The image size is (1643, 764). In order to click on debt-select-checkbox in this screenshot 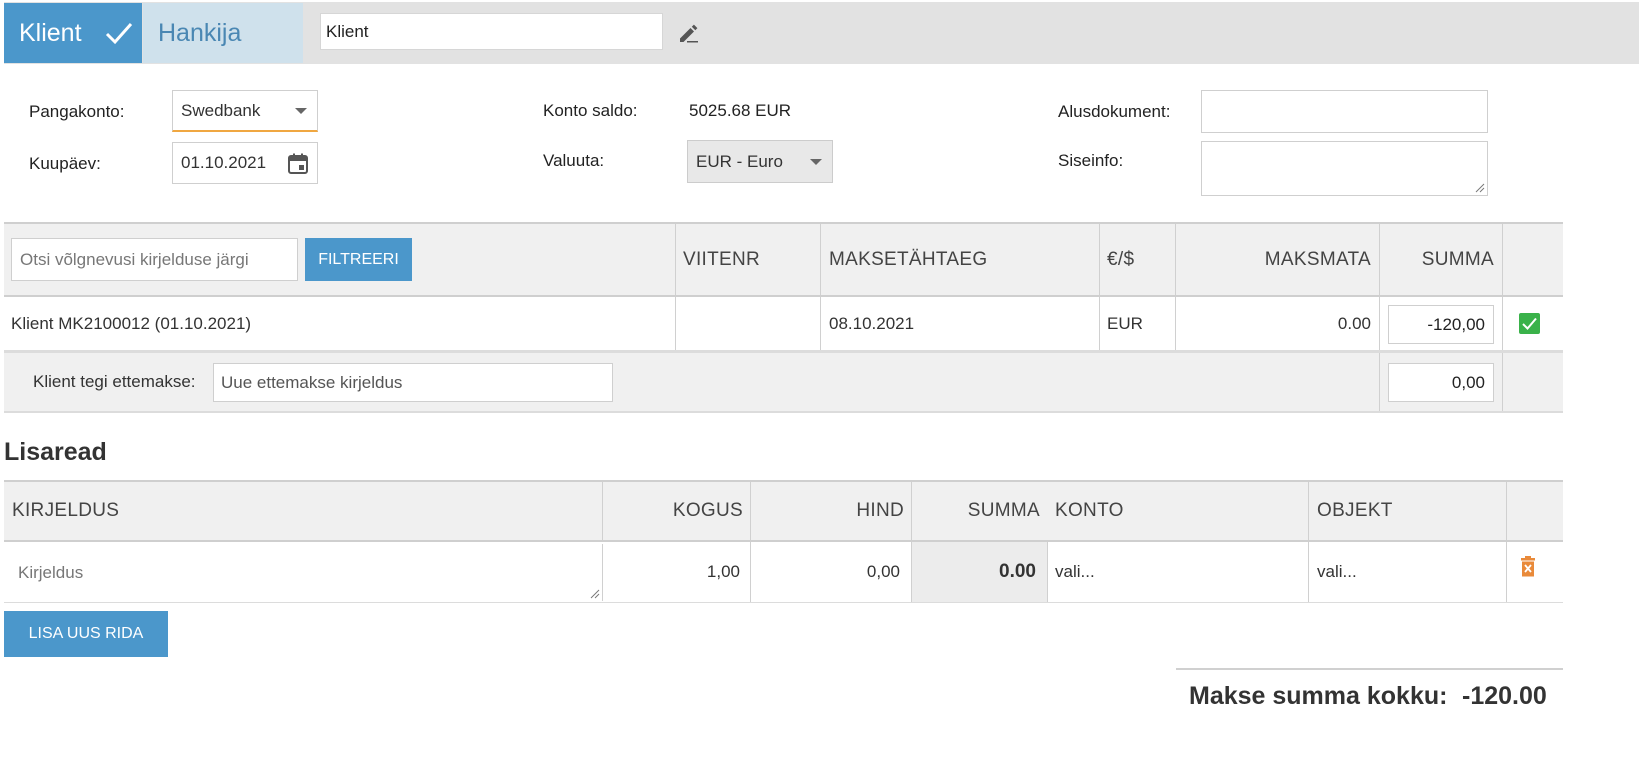, I will do `click(1529, 323)`.